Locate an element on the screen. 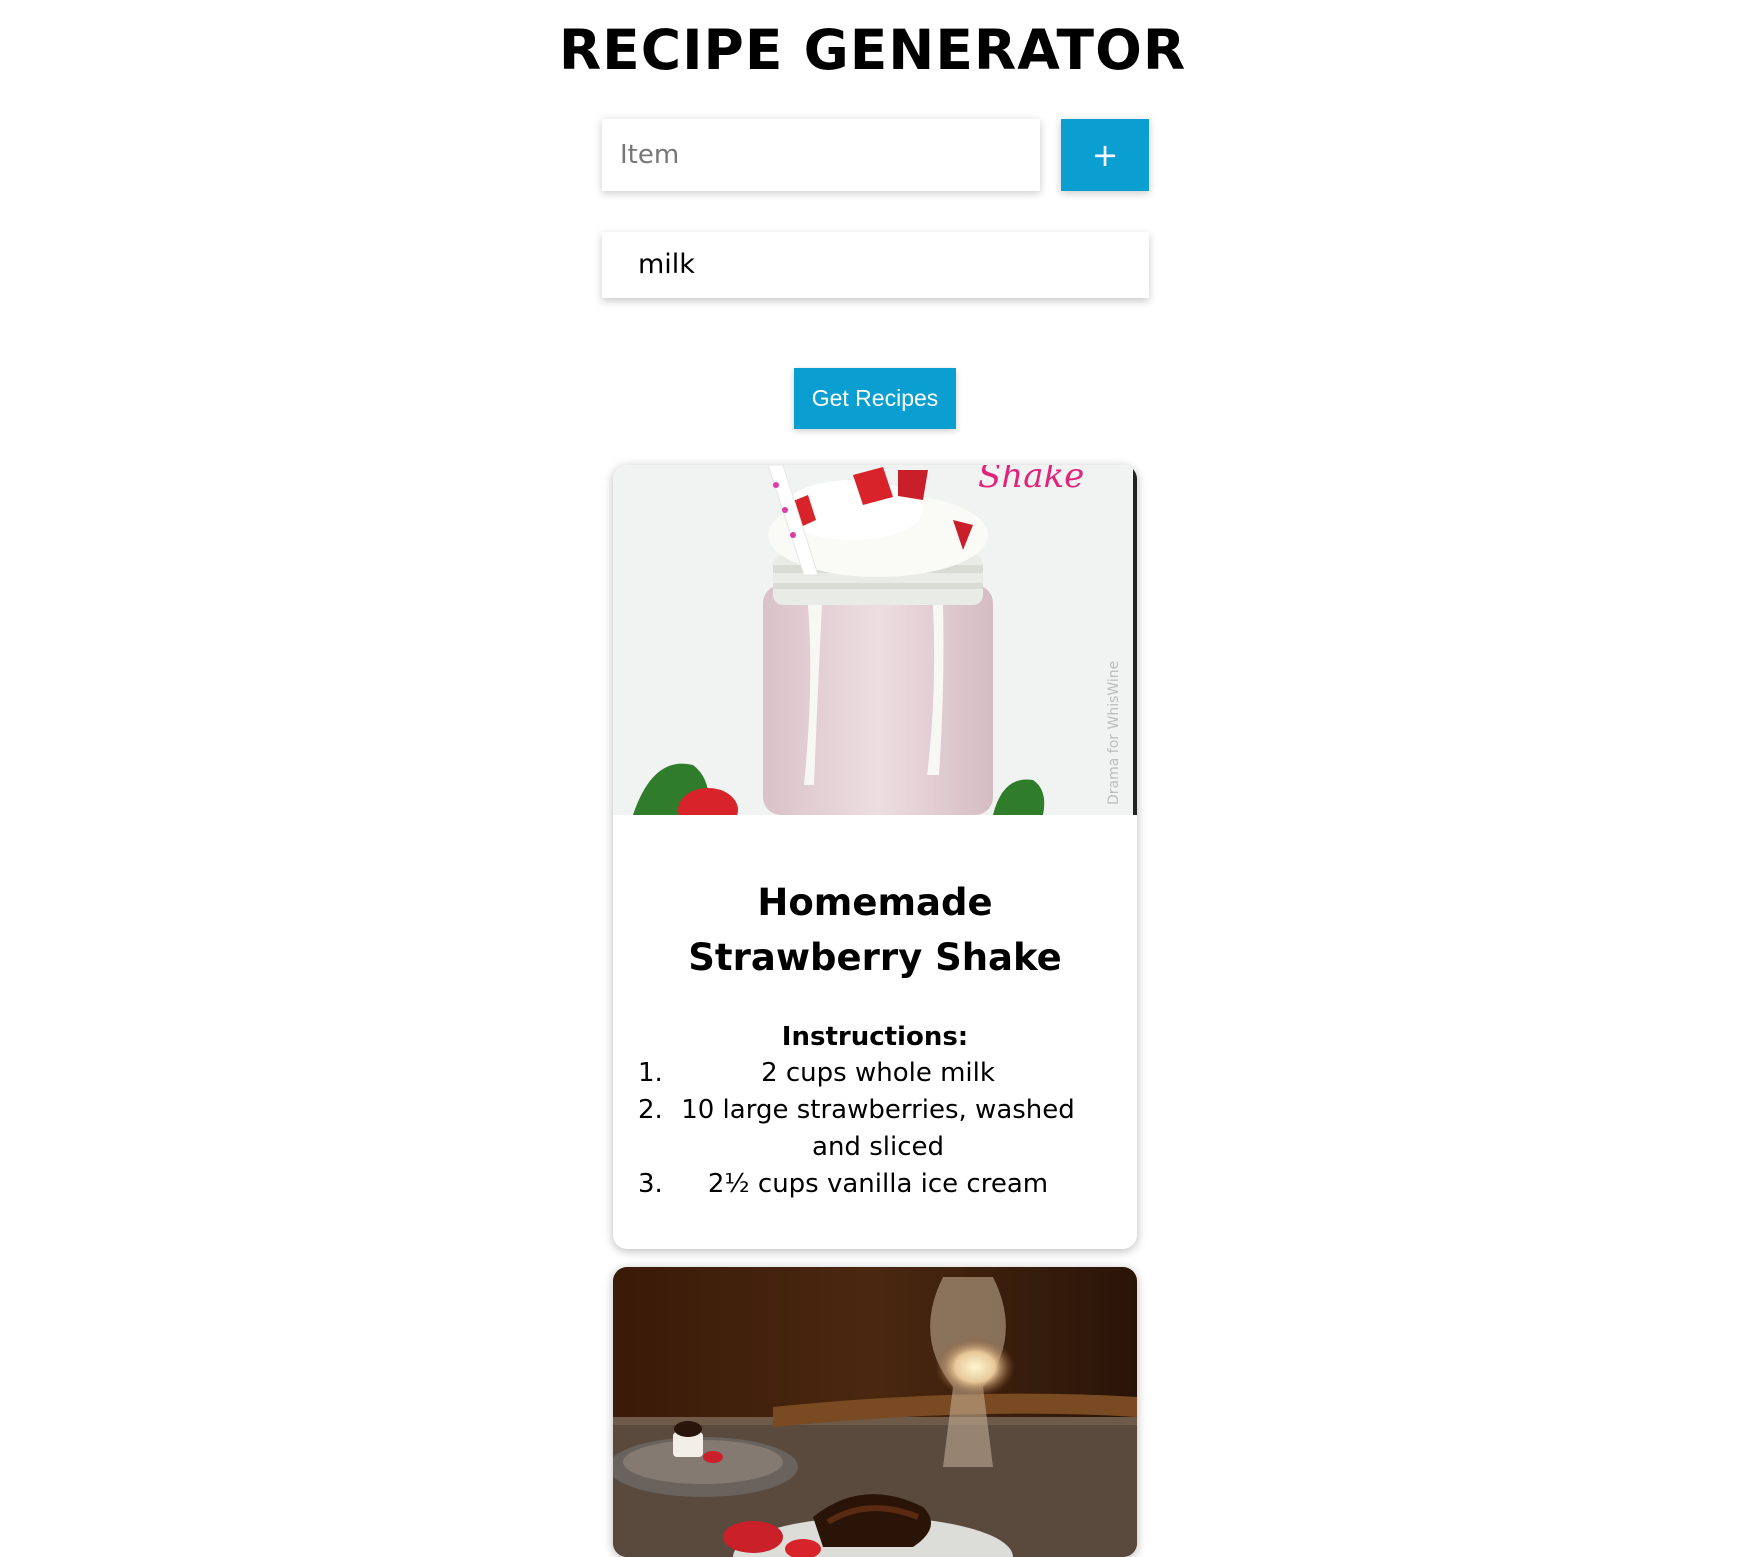 The image size is (1745, 1557). recipe-card is located at coordinates (875, 1412).